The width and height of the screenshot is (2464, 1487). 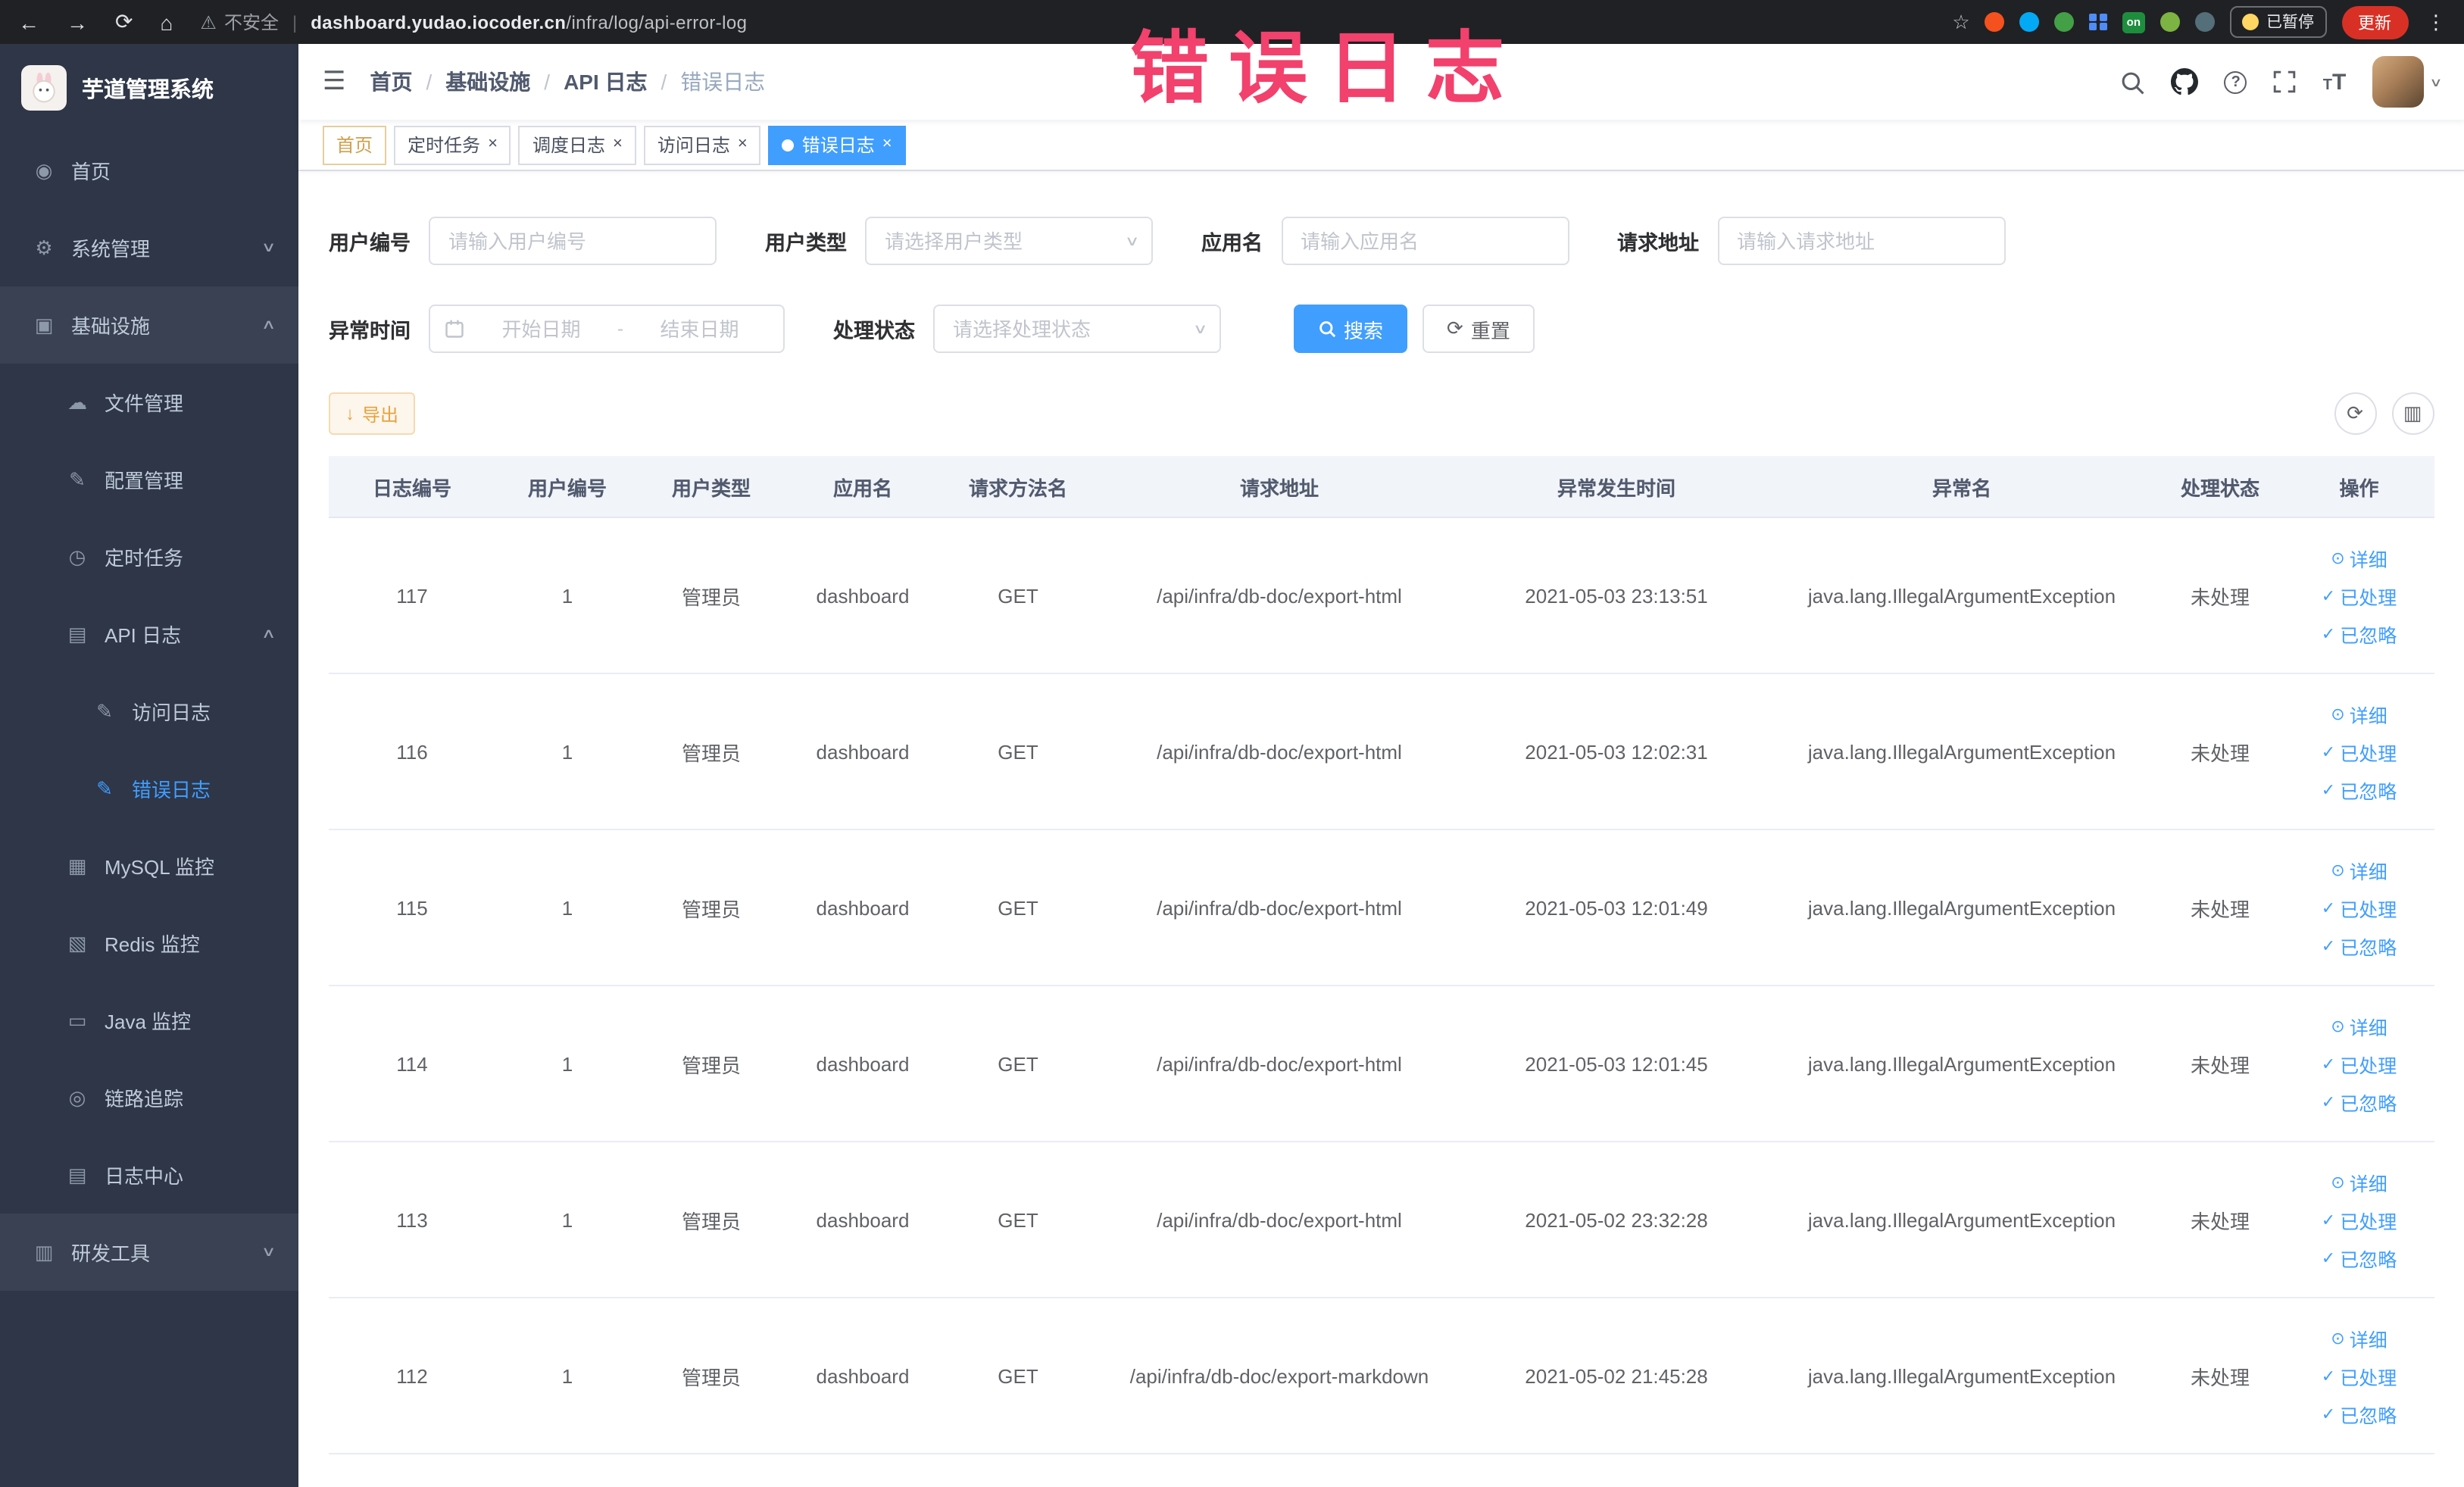 What do you see at coordinates (2335, 81) in the screenshot?
I see `font-size-icon: TT` at bounding box center [2335, 81].